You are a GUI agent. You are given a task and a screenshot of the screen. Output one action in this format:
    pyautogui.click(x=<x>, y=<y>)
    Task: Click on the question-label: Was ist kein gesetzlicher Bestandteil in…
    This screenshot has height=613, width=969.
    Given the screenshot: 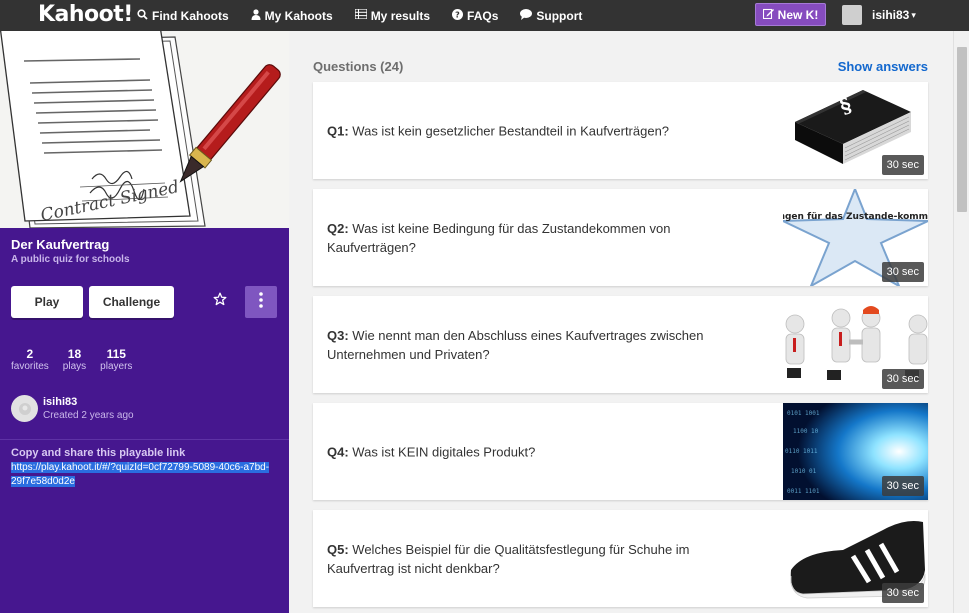 What is the action you would take?
    pyautogui.click(x=511, y=130)
    